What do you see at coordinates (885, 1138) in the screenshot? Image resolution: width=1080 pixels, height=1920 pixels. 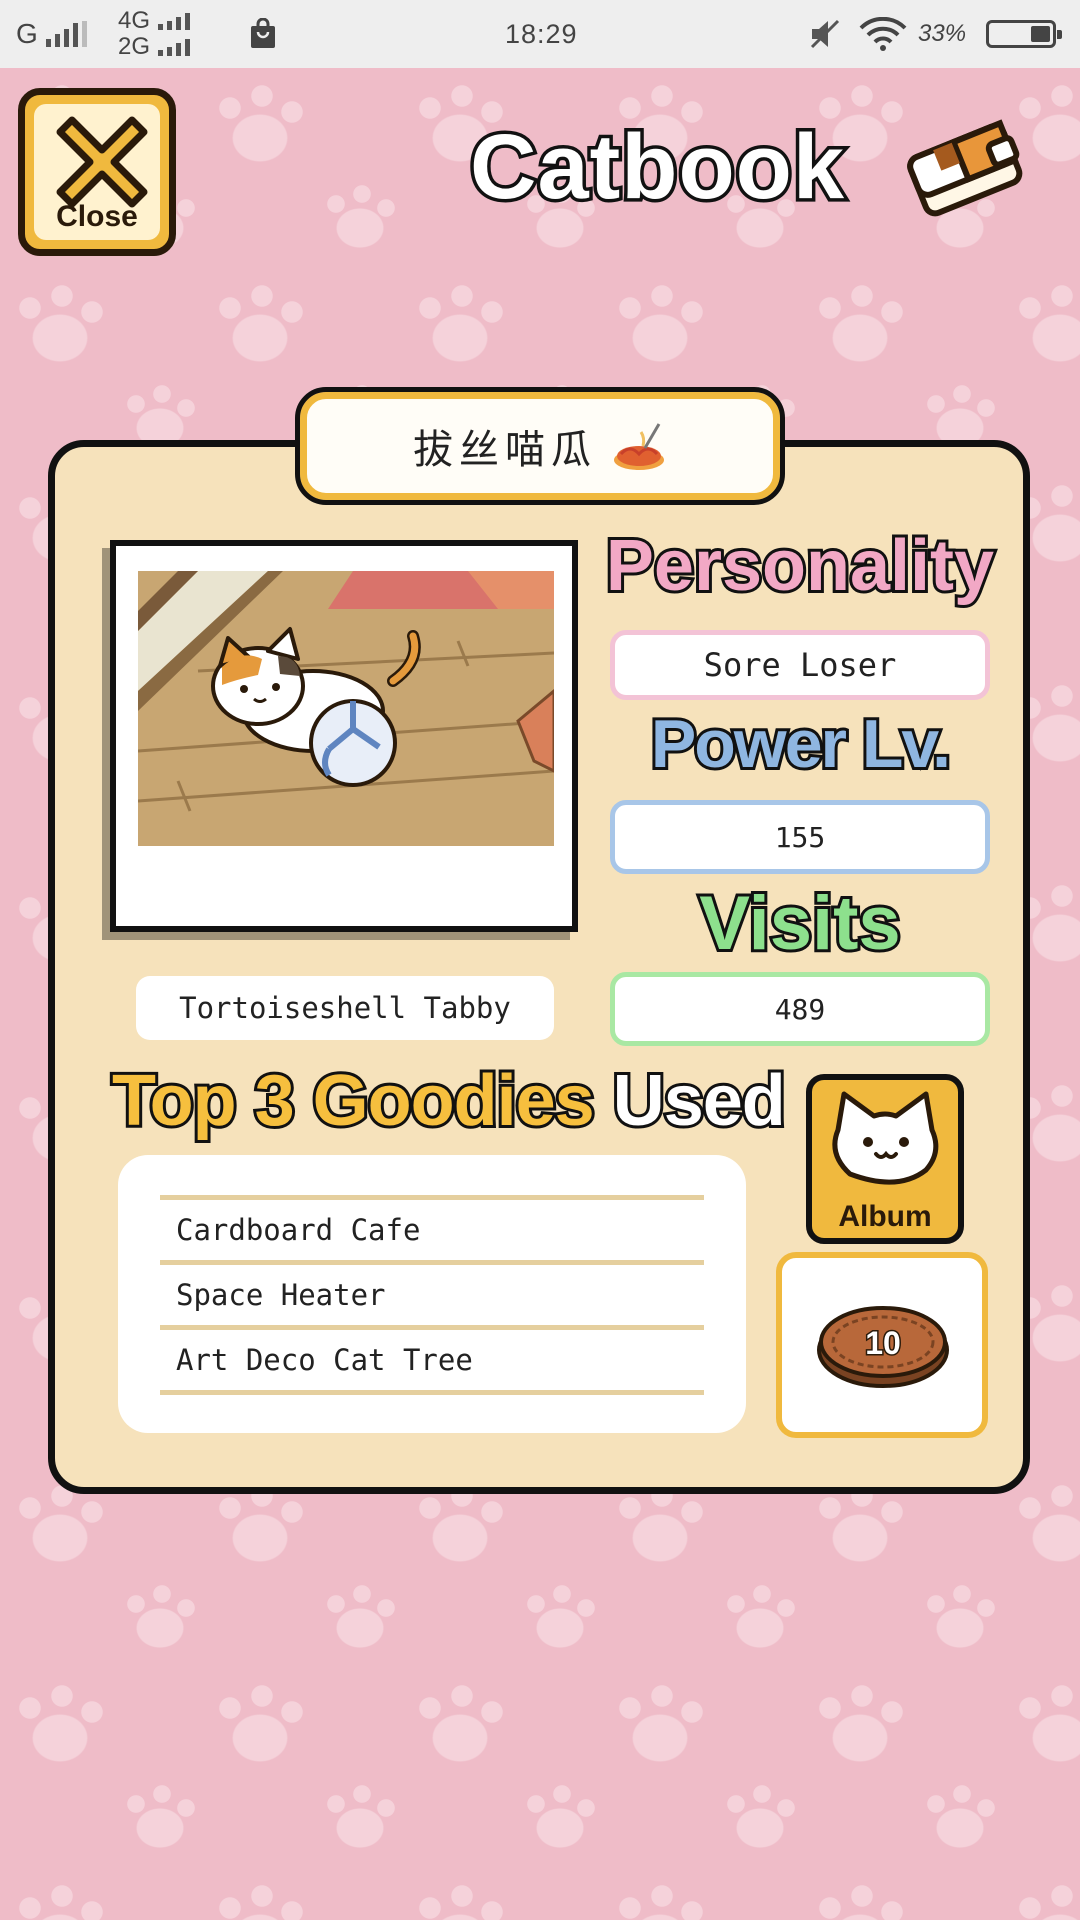 I see `cat-face-icon` at bounding box center [885, 1138].